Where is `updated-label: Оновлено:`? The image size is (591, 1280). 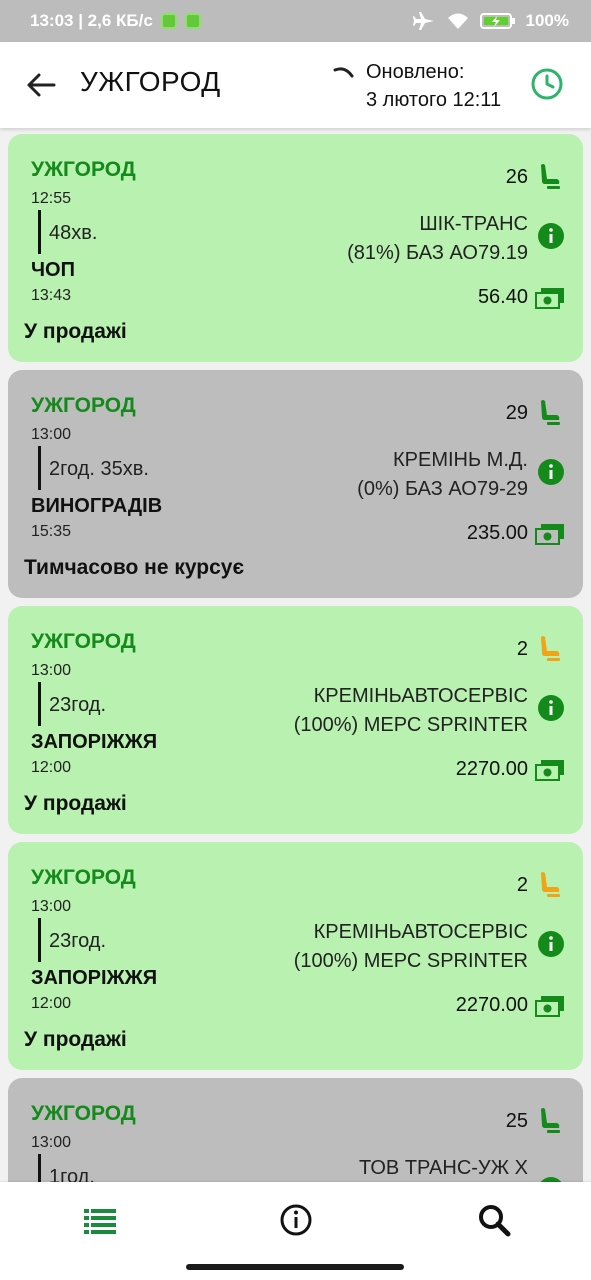
updated-label: Оновлено: is located at coordinates (415, 72).